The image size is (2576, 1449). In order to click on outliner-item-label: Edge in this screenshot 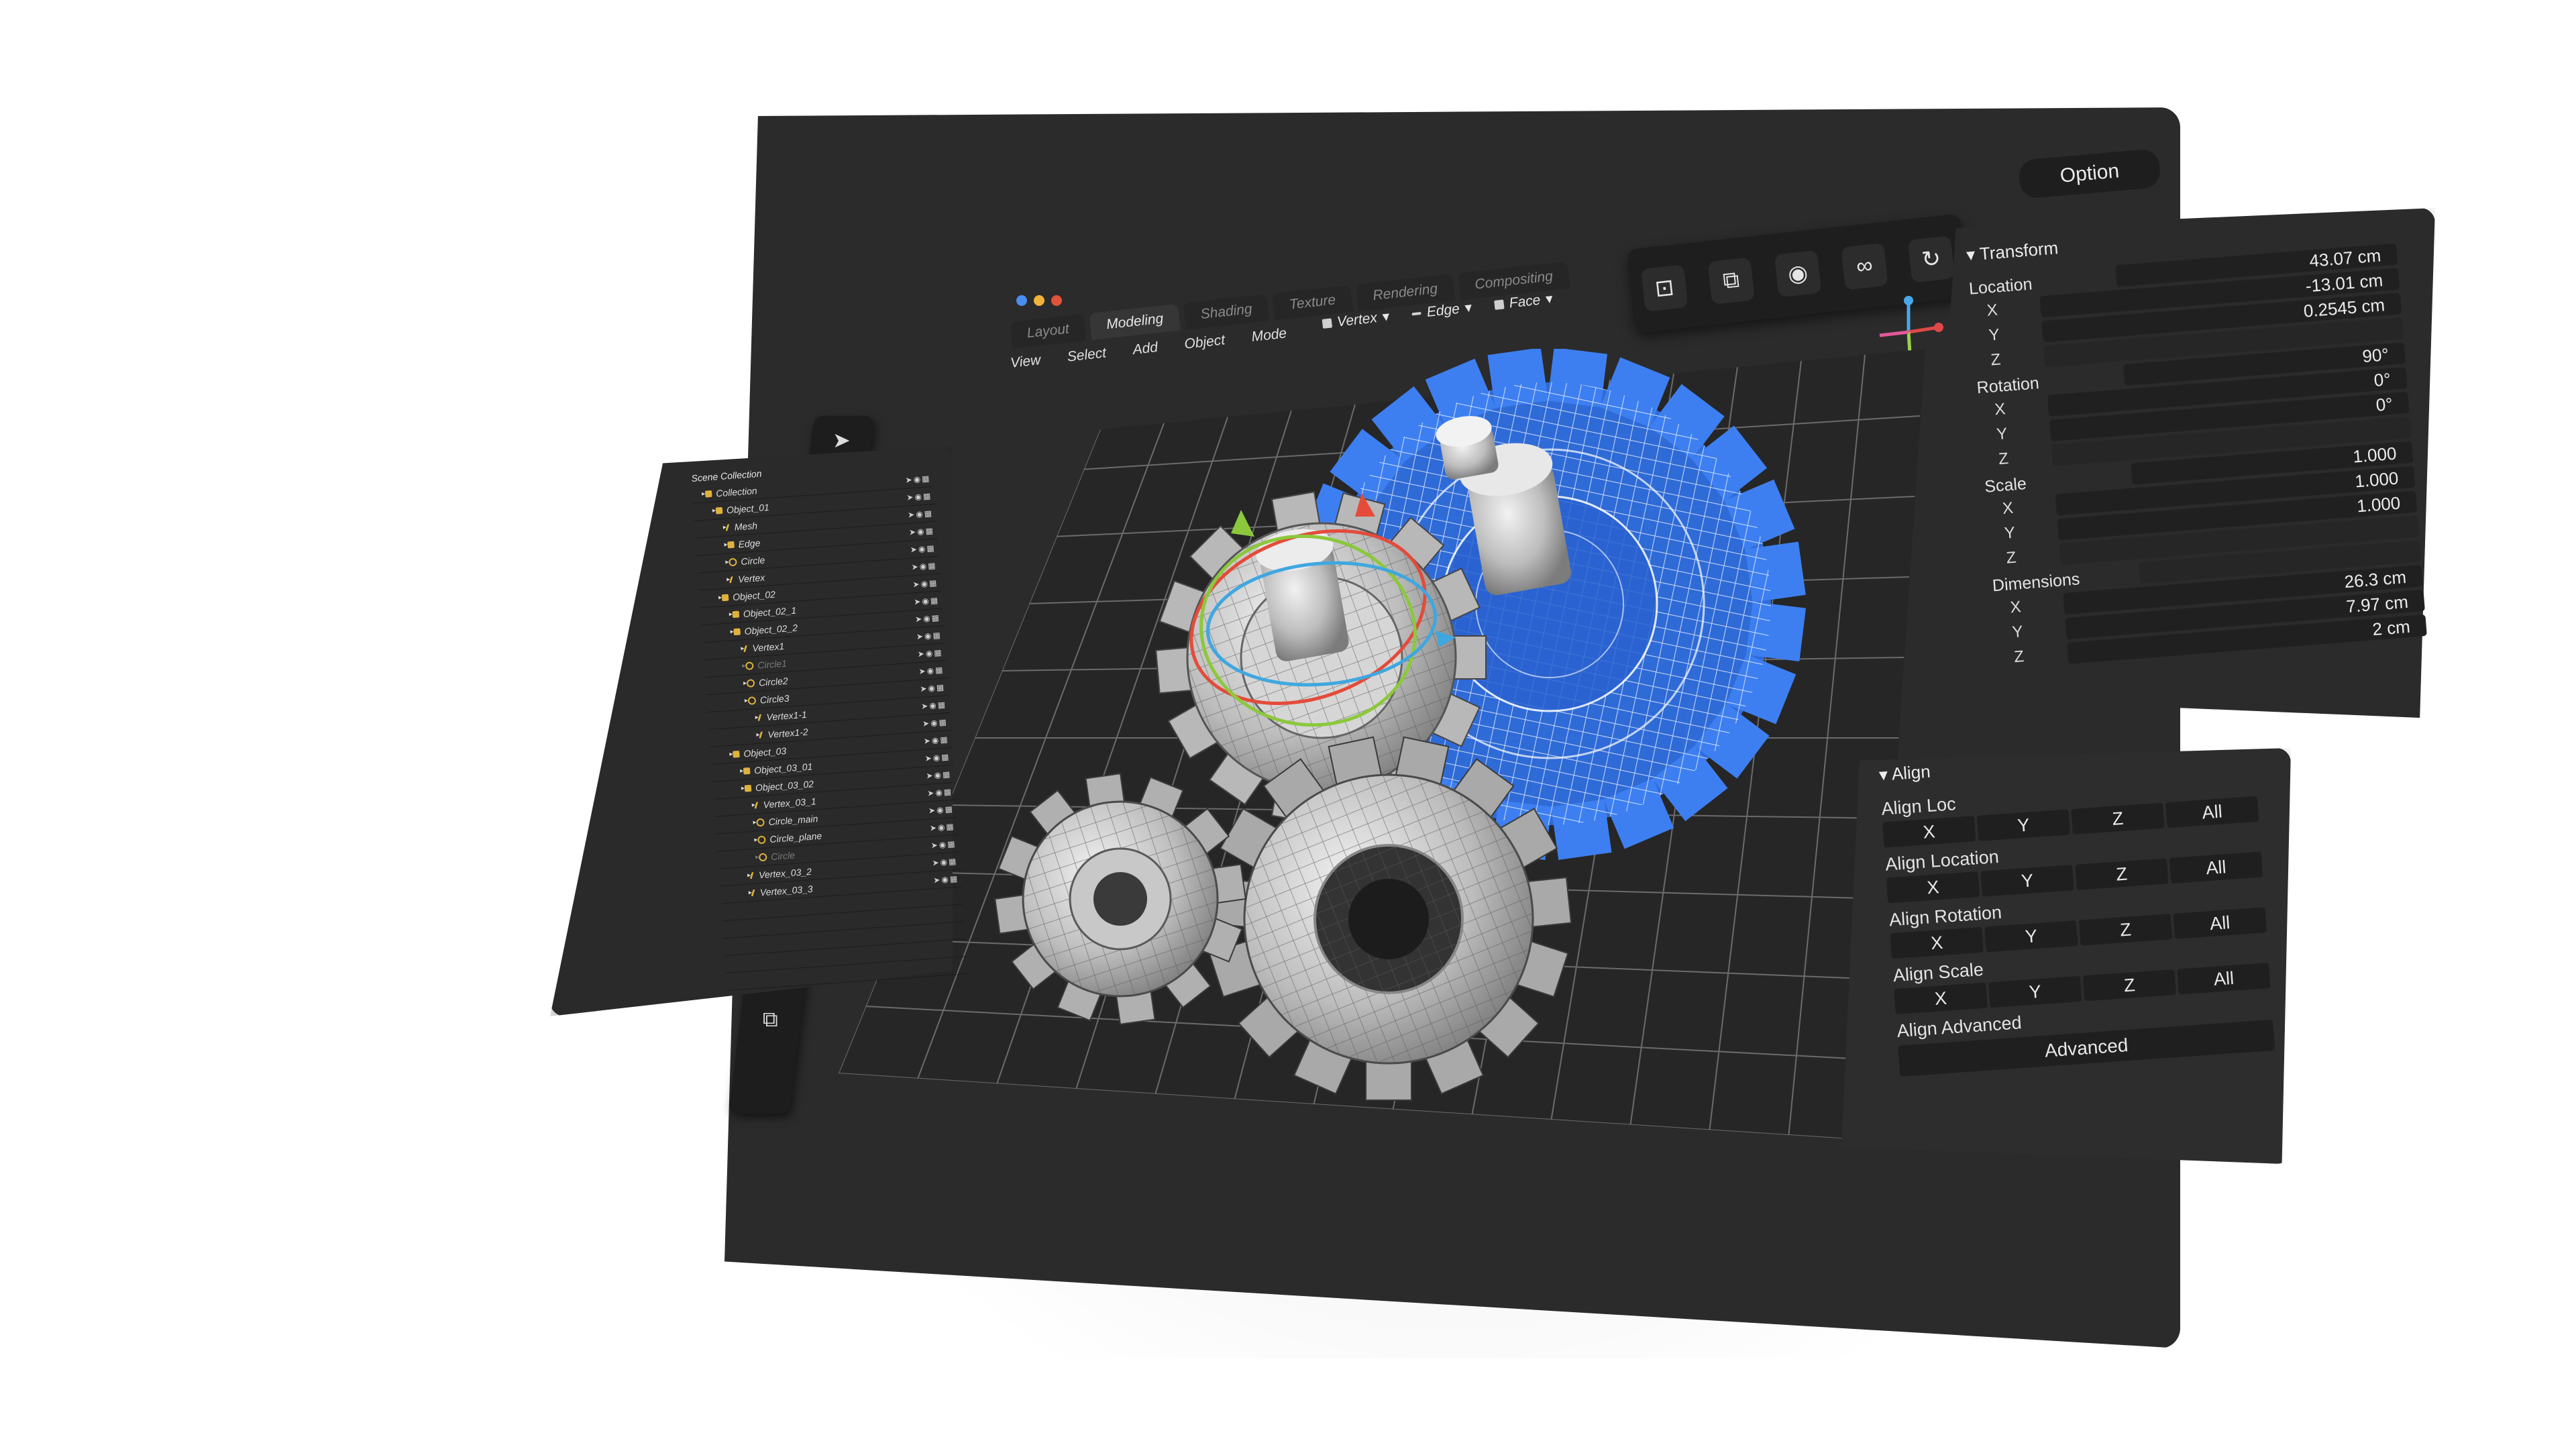, I will do `click(749, 543)`.